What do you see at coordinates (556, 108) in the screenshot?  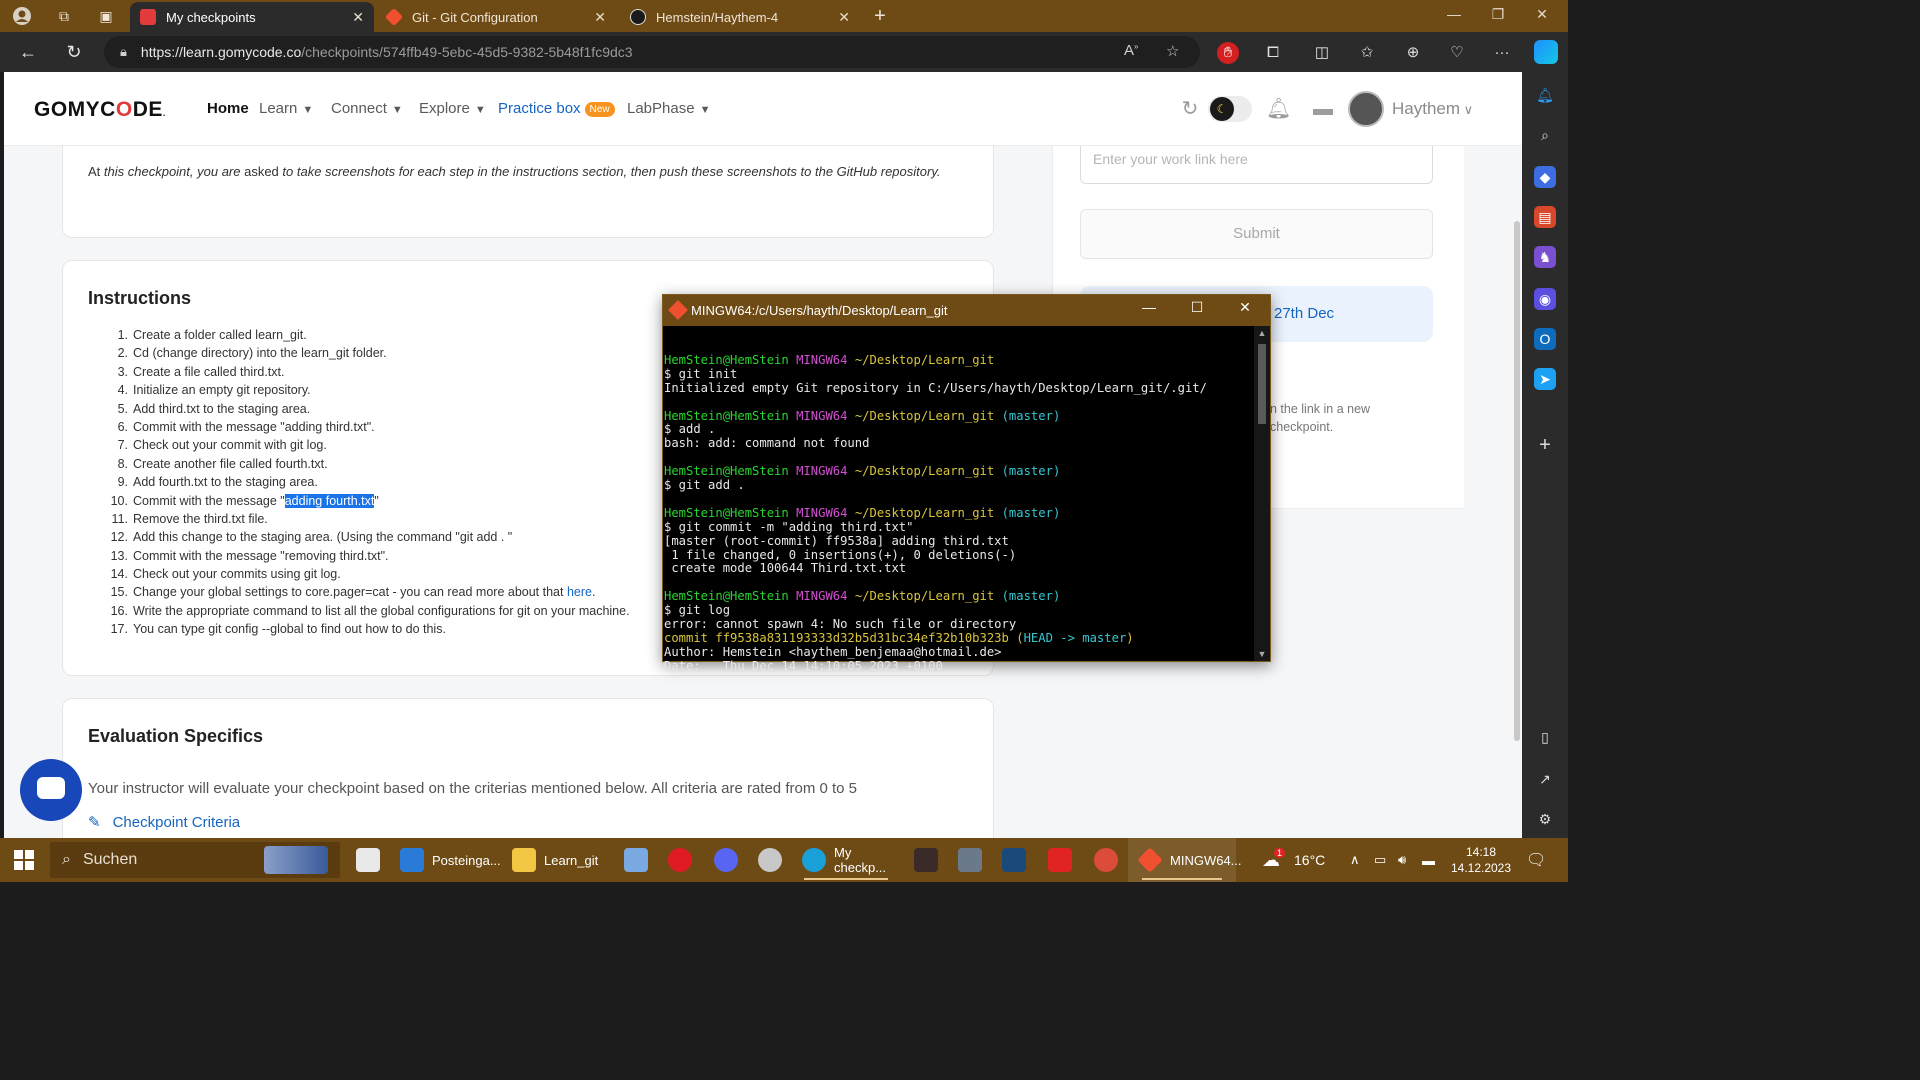 I see `nav-practice-box: Practice box New` at bounding box center [556, 108].